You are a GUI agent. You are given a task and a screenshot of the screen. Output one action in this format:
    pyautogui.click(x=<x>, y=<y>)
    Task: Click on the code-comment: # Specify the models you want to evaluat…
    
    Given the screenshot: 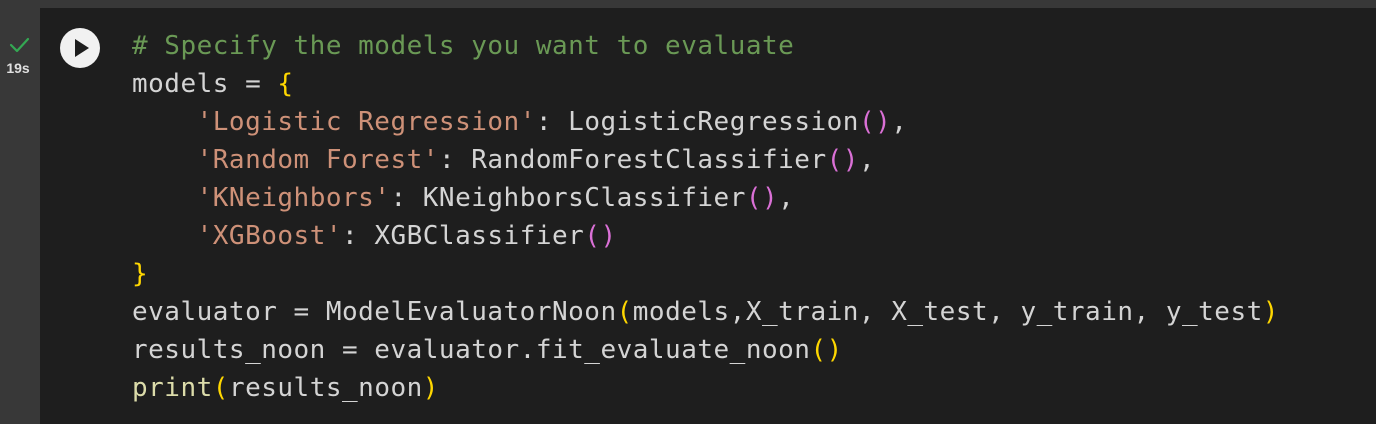 What is the action you would take?
    pyautogui.click(x=463, y=46)
    